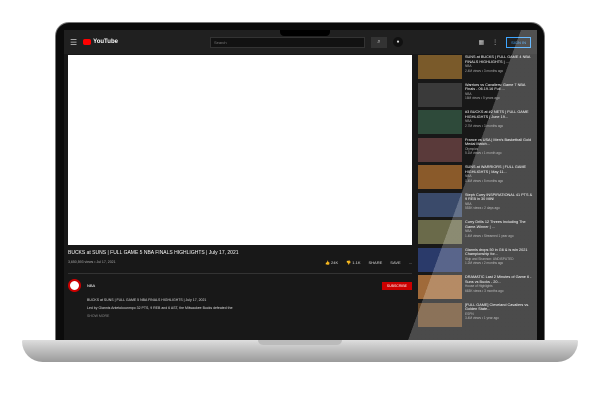 The image size is (600, 400). Describe the element at coordinates (87, 42) in the screenshot. I see `play-icon` at that location.